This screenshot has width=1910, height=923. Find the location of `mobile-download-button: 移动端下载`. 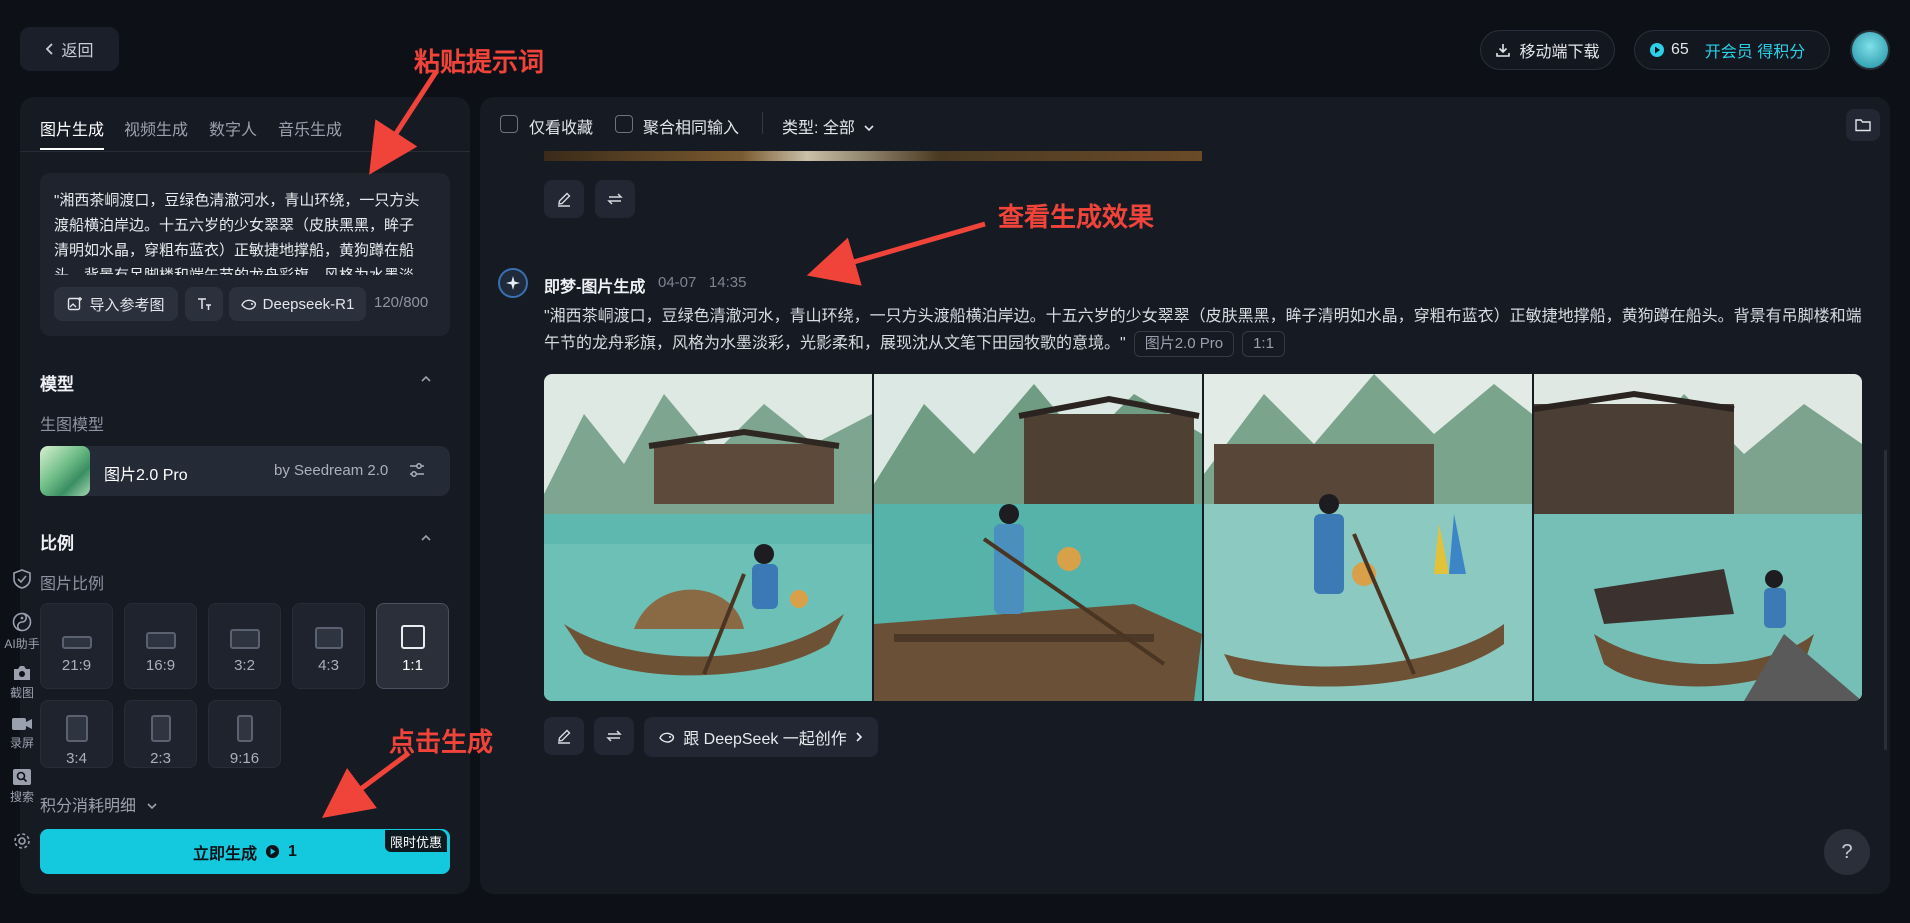

mobile-download-button: 移动端下载 is located at coordinates (1547, 50).